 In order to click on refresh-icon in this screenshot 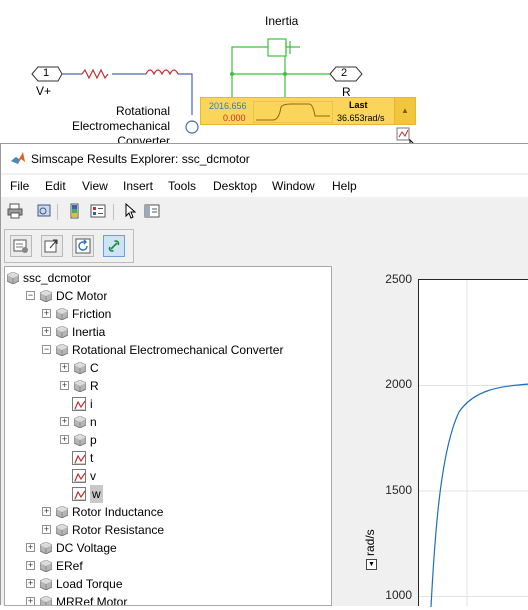, I will do `click(83, 246)`.